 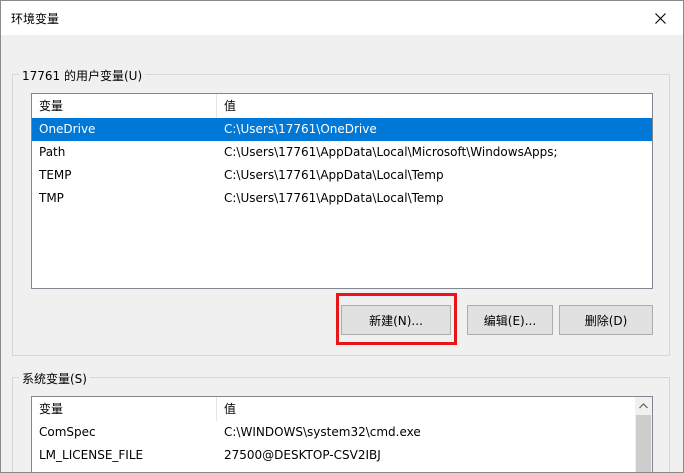 I want to click on table-row: ComSpec C:\WINDOWS\system32\cmd.exe, so click(x=342, y=432).